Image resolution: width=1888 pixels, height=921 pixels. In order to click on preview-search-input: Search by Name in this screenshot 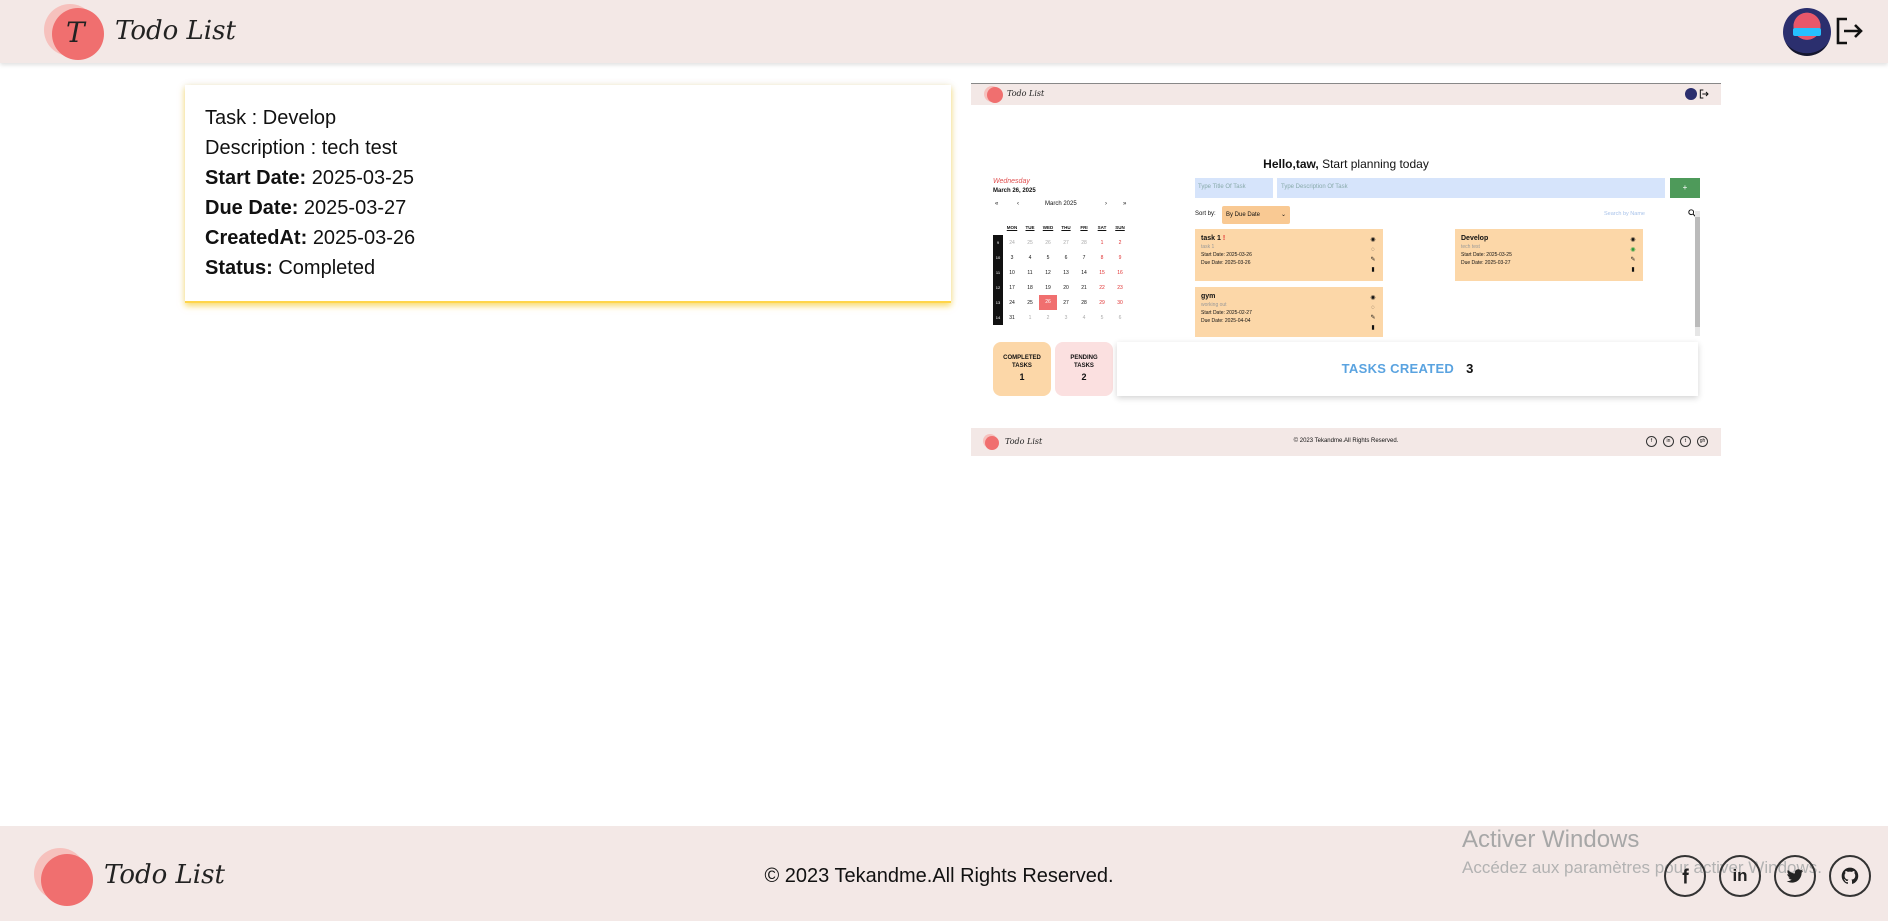, I will do `click(1624, 214)`.